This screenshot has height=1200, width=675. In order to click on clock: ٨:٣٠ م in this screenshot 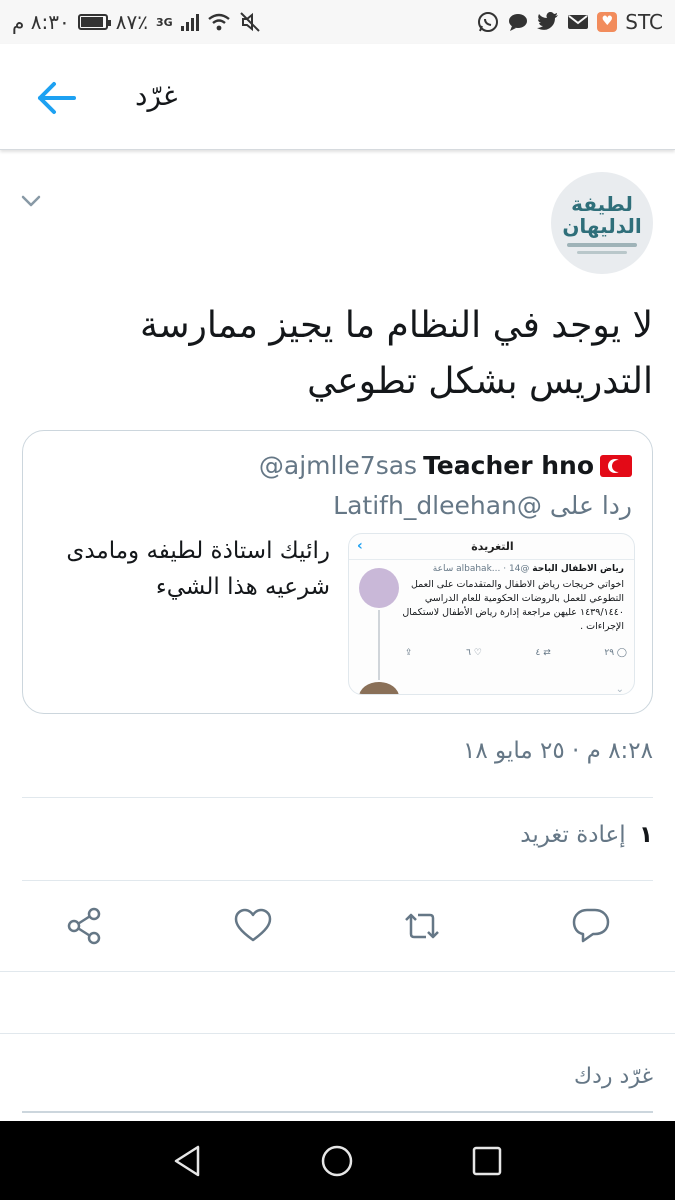, I will do `click(41, 22)`.